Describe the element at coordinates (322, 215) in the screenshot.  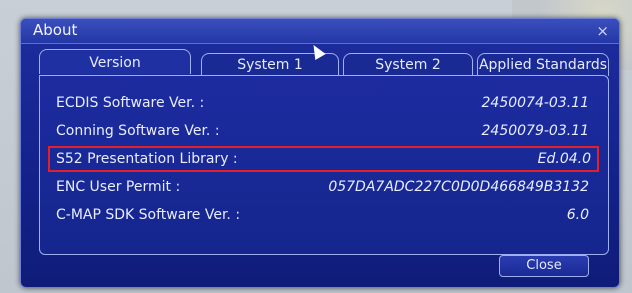
I see `row-cmap-sdk-software: C-MAP SDK Software Ver. : 6.0` at that location.